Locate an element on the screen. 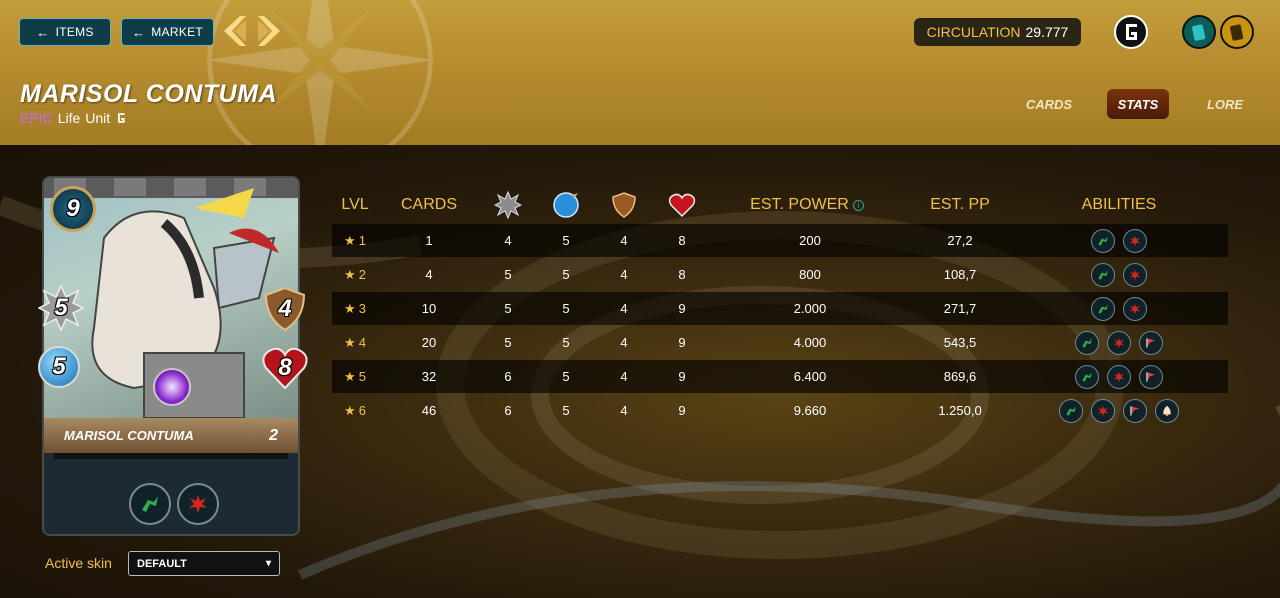 This screenshot has height=598, width=1280. chevron-down-icon: ▾ is located at coordinates (268, 563).